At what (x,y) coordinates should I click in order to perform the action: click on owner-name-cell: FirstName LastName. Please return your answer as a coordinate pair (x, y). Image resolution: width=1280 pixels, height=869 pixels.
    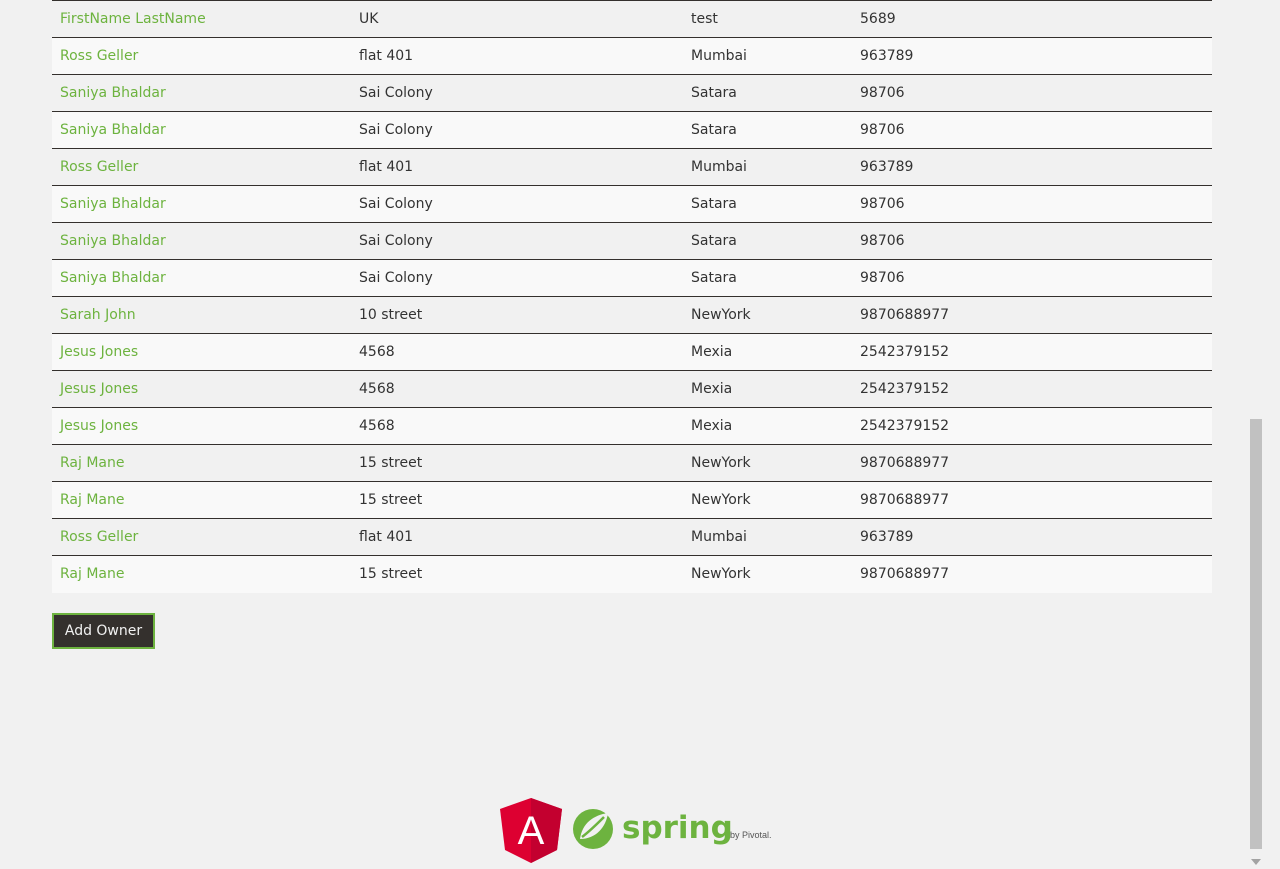
    Looking at the image, I should click on (201, 19).